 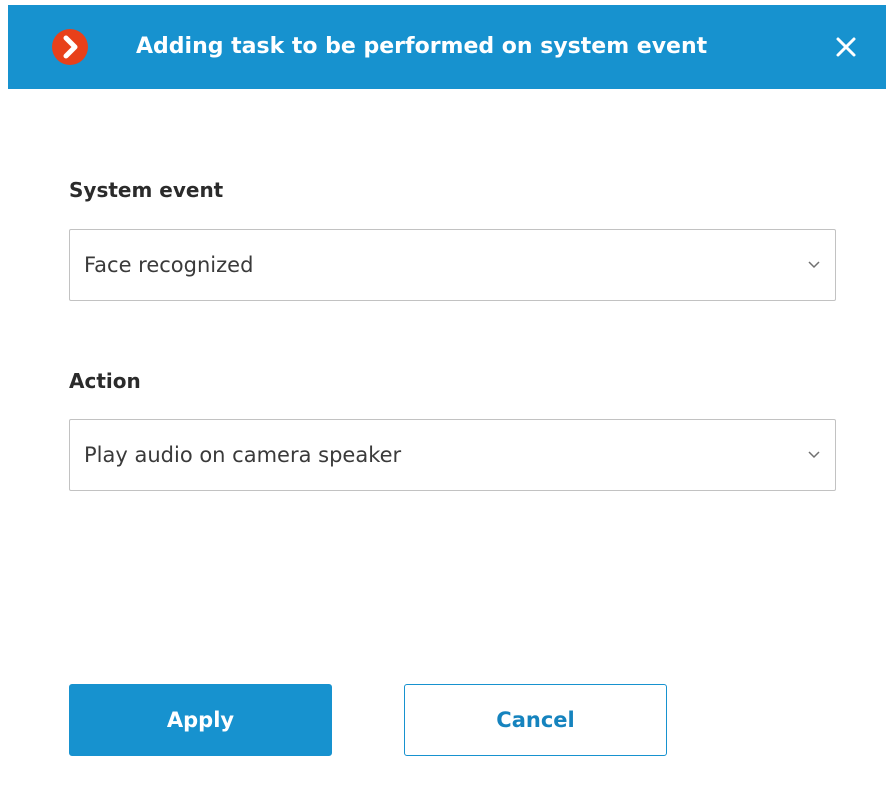 What do you see at coordinates (535, 720) in the screenshot?
I see `cancel-button: Cancel` at bounding box center [535, 720].